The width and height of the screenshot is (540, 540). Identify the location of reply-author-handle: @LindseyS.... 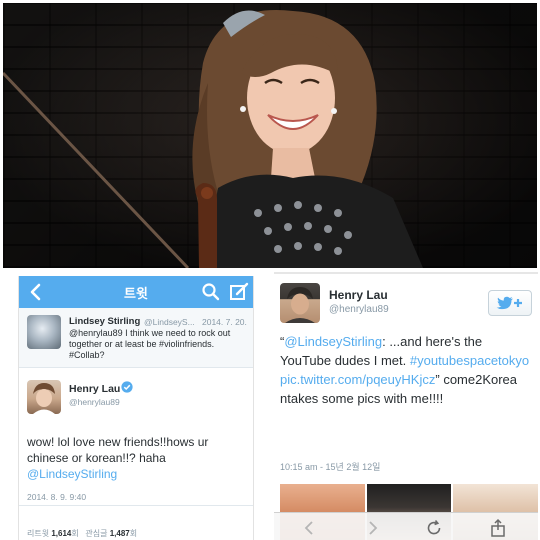
(169, 322).